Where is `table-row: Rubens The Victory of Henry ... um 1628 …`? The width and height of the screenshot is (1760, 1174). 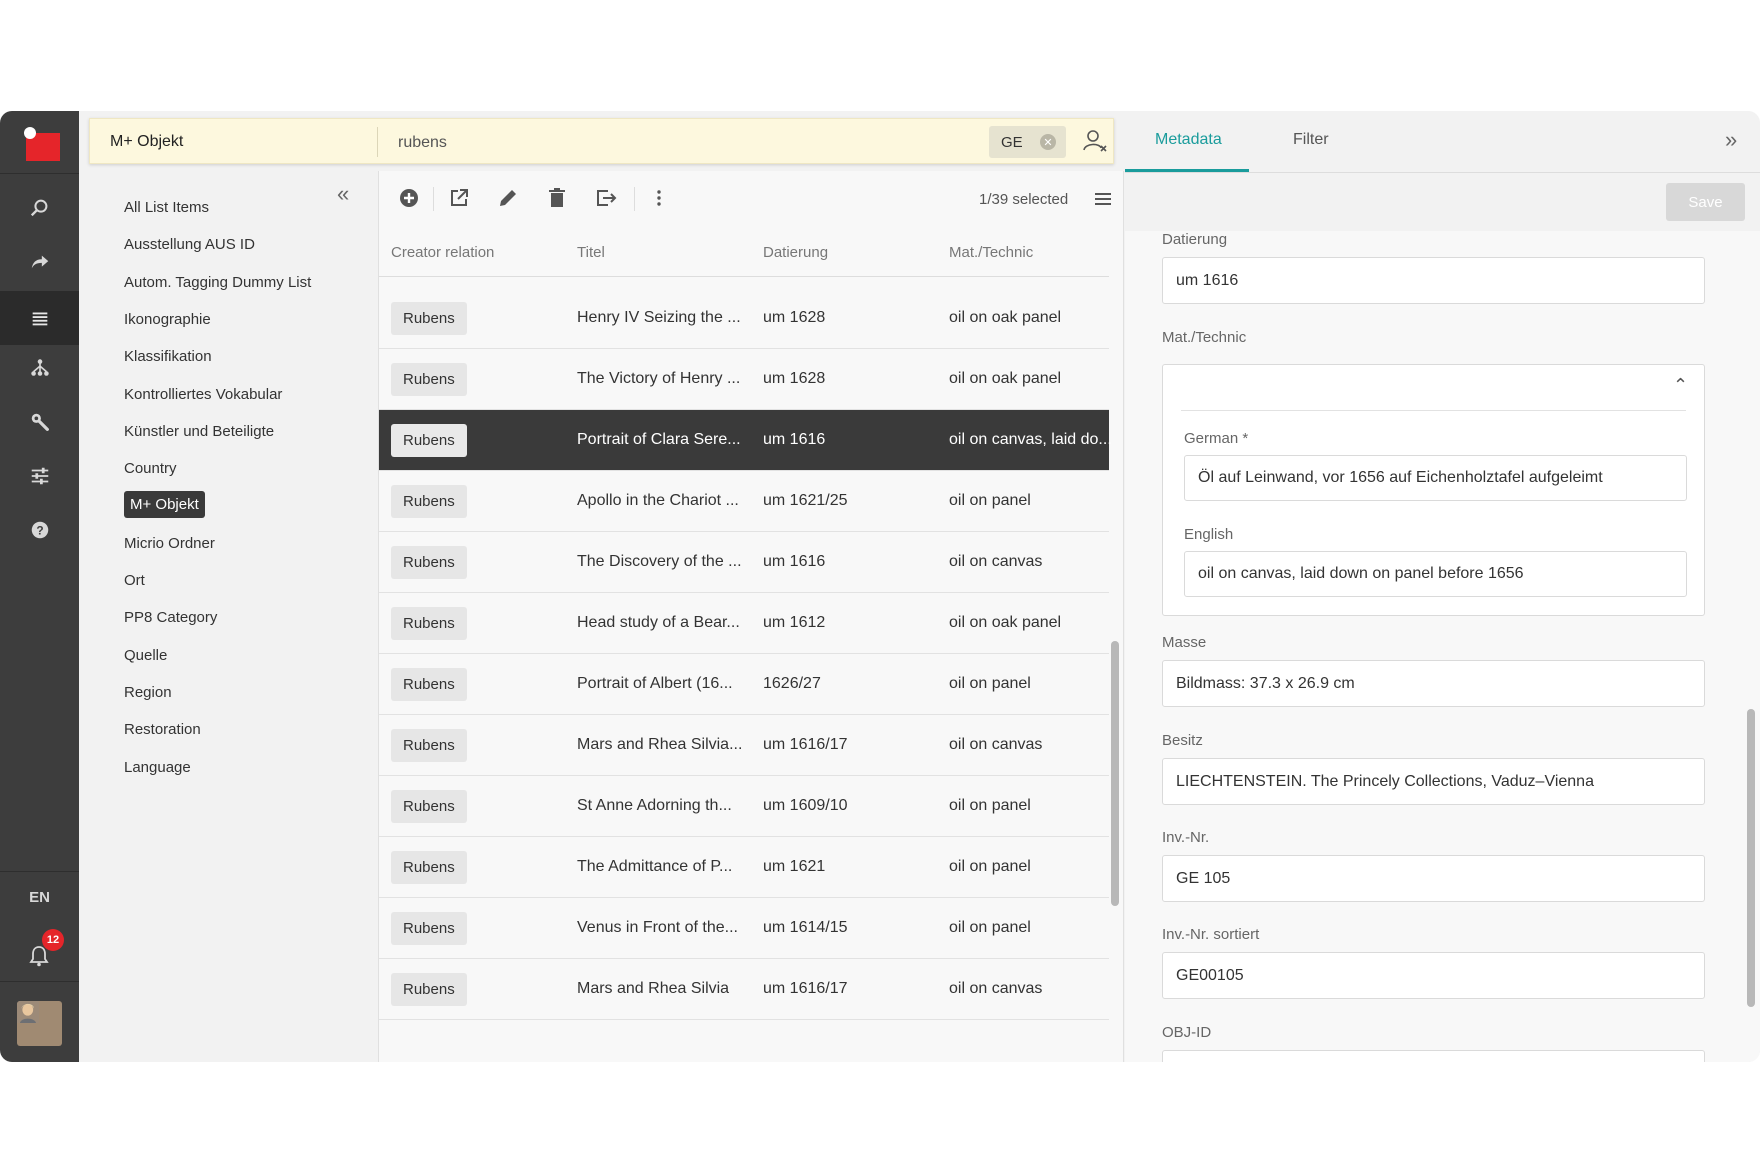
table-row: Rubens The Victory of Henry ... um 1628 … is located at coordinates (744, 379).